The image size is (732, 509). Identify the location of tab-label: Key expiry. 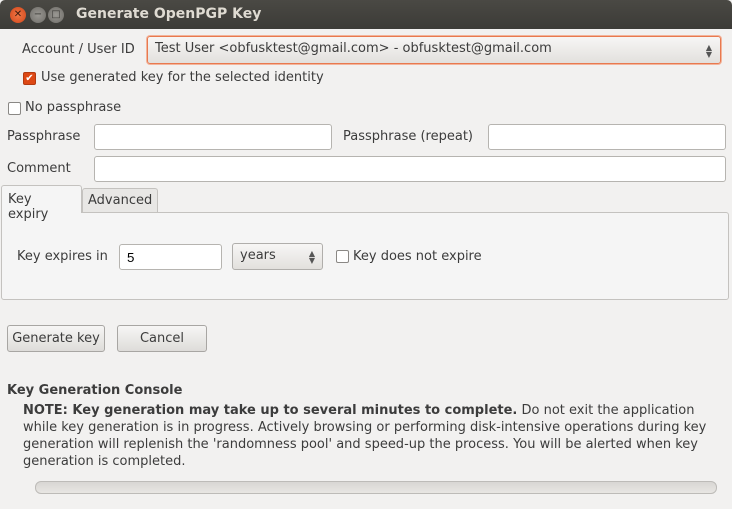
(28, 207).